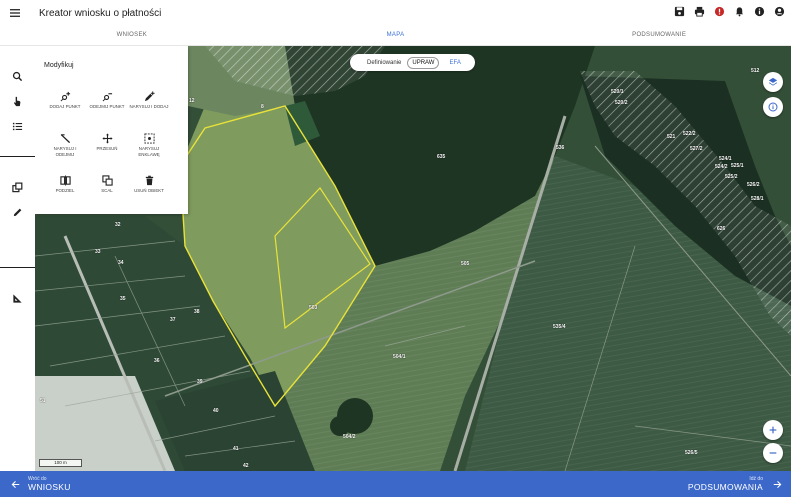 The width and height of the screenshot is (791, 497). I want to click on tool-label: ODEJMIJ PUNKT, so click(107, 106).